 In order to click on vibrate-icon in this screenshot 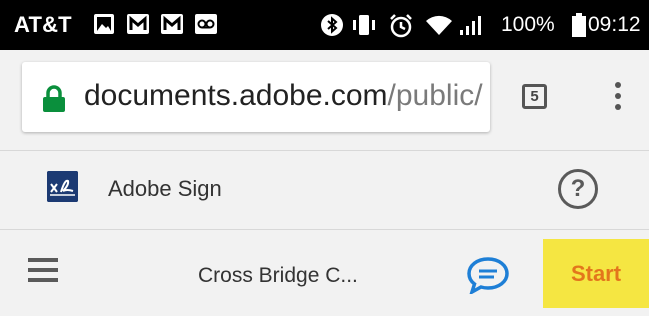, I will do `click(364, 25)`.